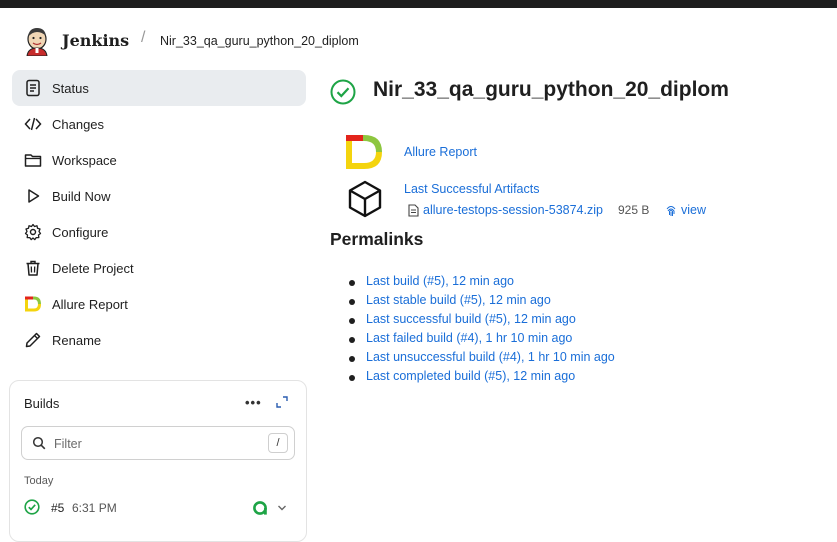 Image resolution: width=837 pixels, height=542 pixels. What do you see at coordinates (76, 340) in the screenshot?
I see `sidebar-item-label: Rename` at bounding box center [76, 340].